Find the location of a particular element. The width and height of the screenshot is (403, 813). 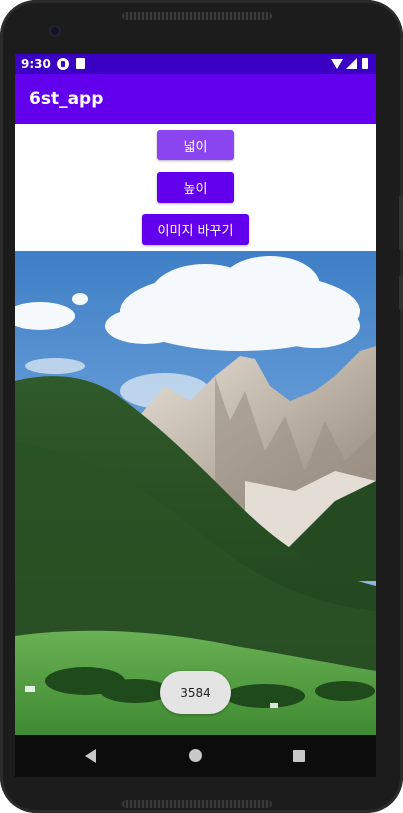

back-icon is located at coordinates (90, 756).